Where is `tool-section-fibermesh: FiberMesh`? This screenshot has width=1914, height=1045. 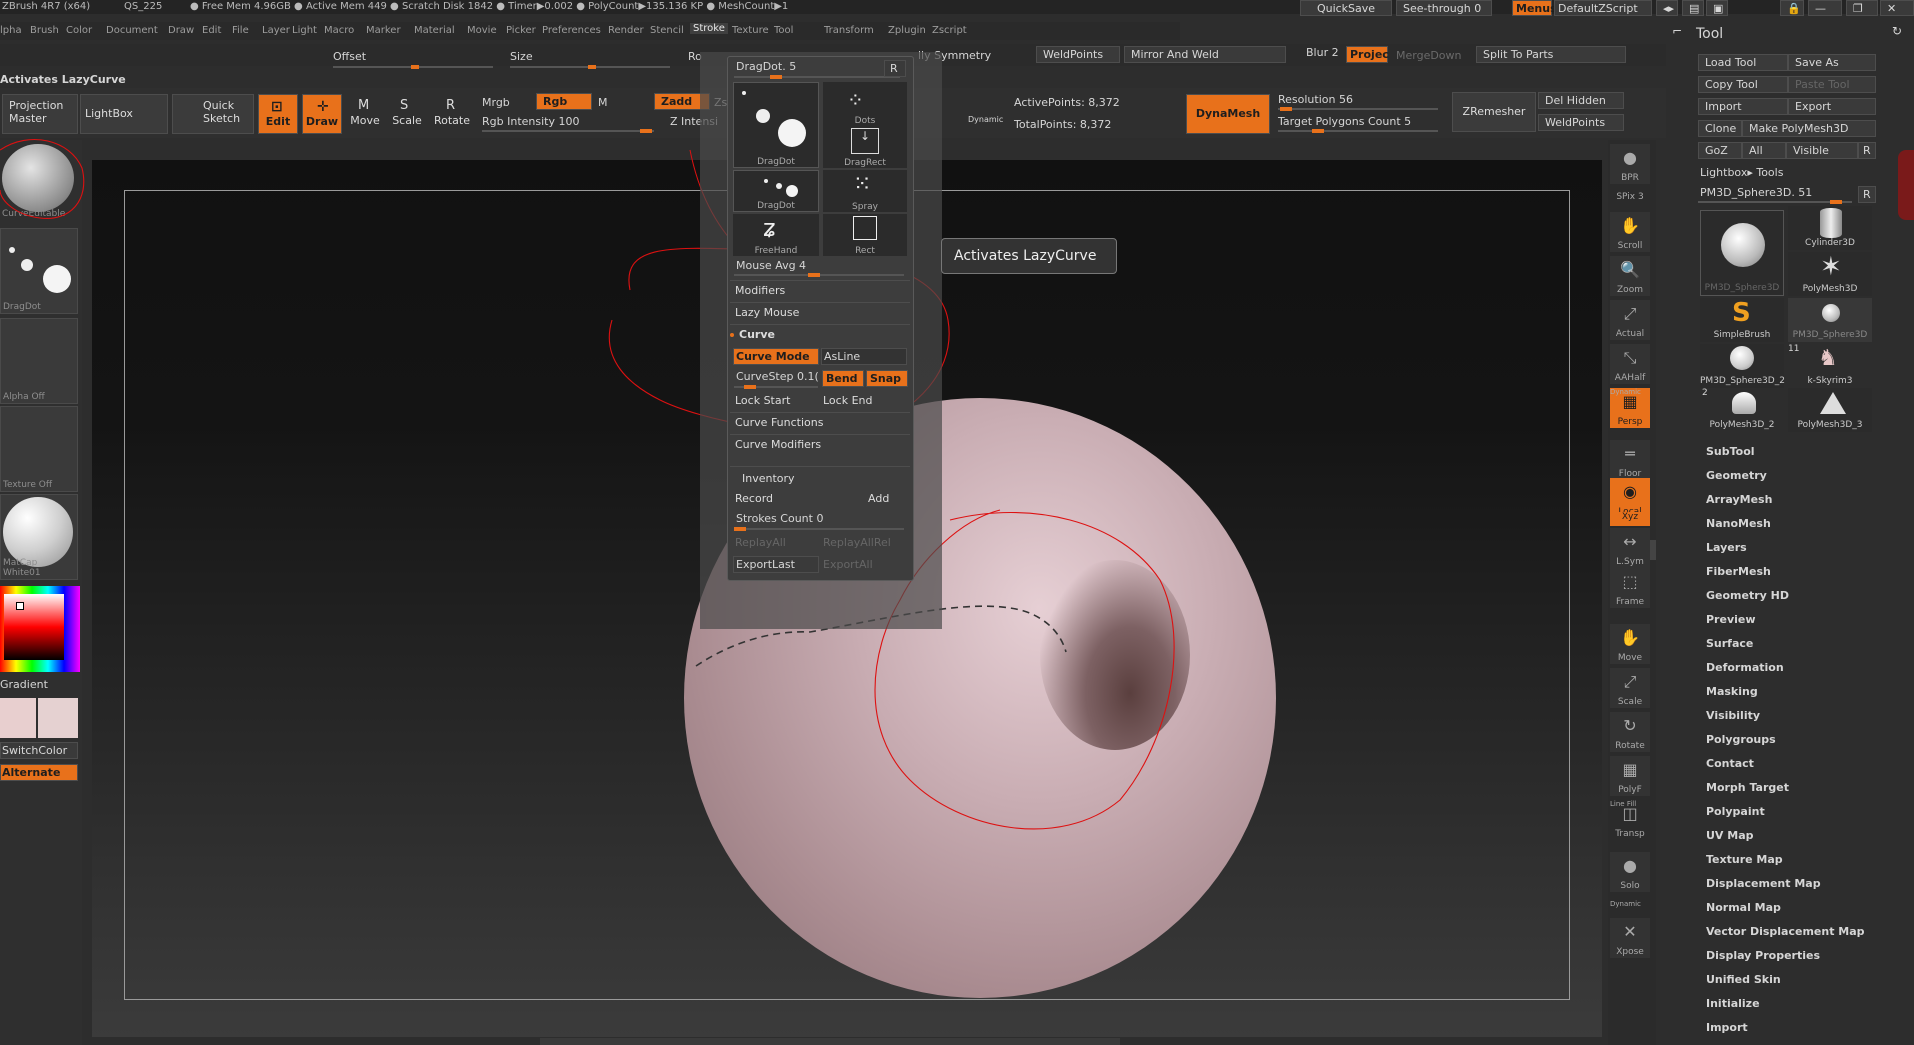 tool-section-fibermesh: FiberMesh is located at coordinates (1738, 571).